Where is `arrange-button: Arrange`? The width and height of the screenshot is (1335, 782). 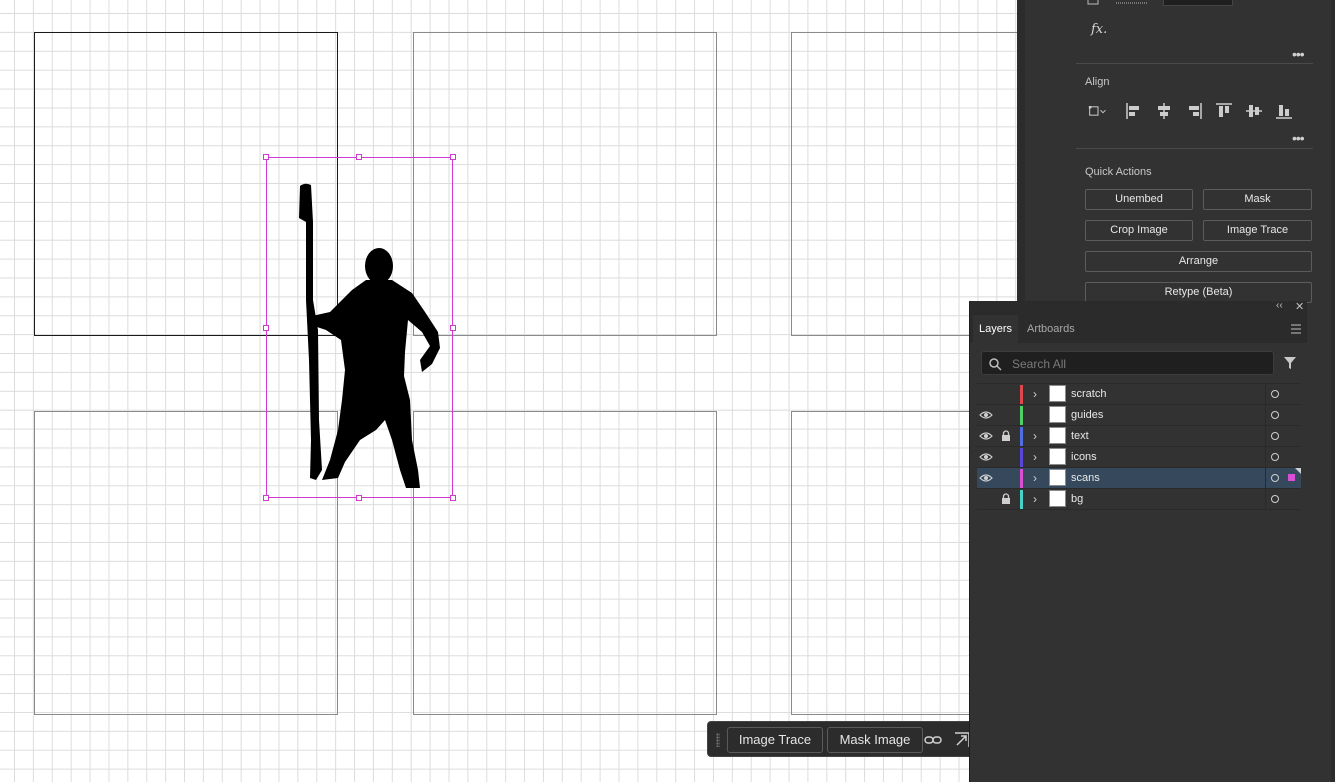
arrange-button: Arrange is located at coordinates (1198, 261).